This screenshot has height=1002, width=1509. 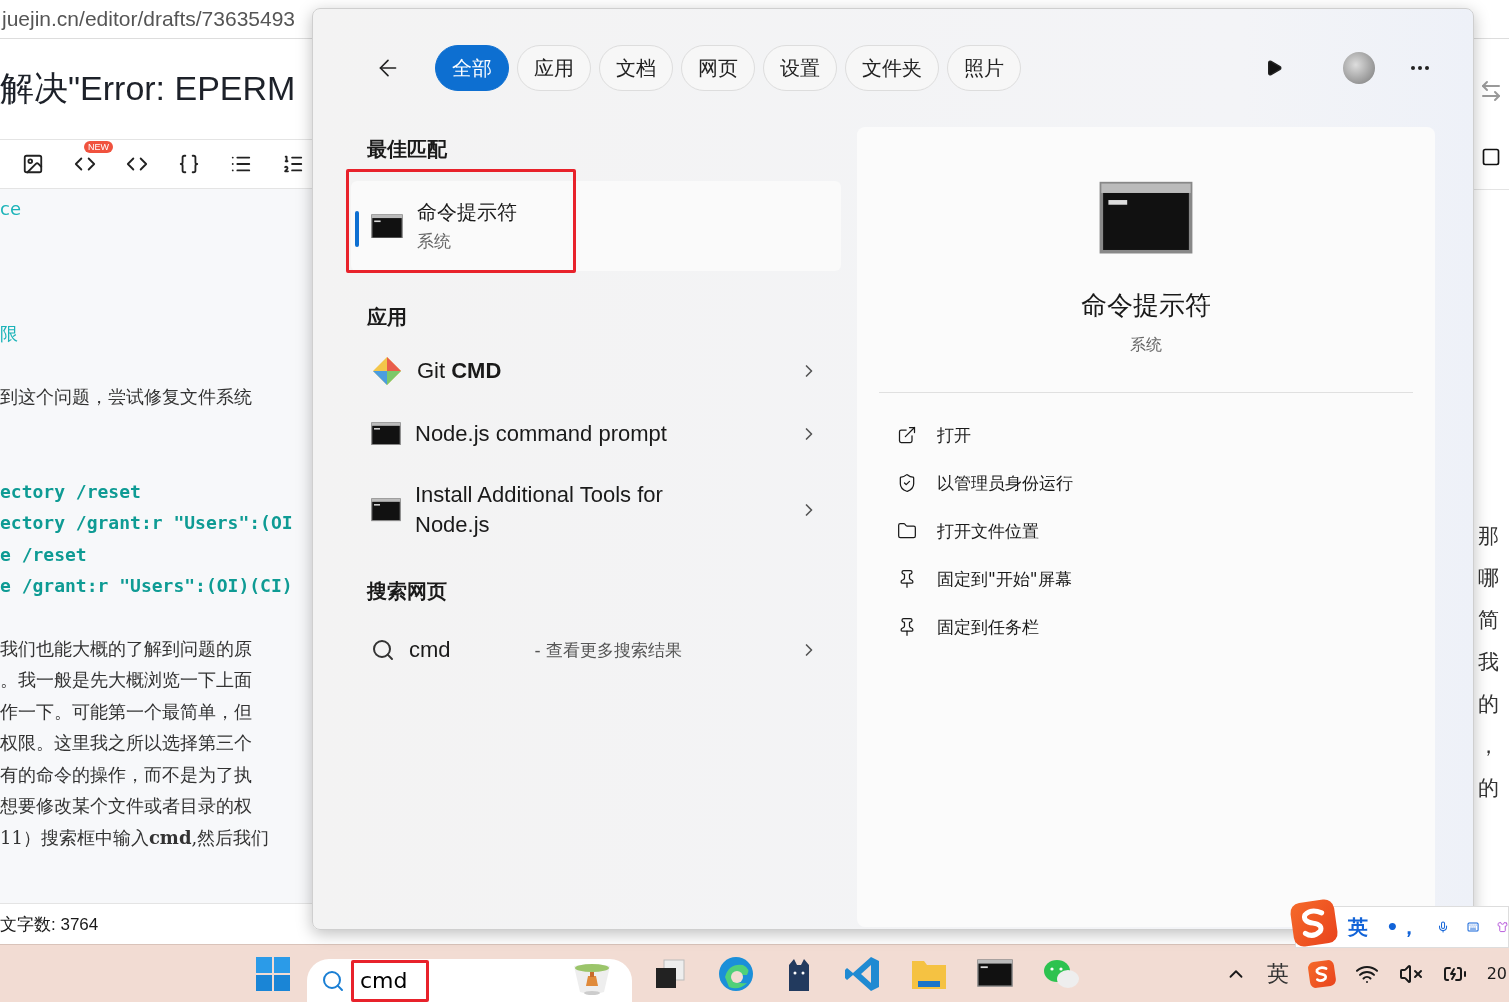 I want to click on app-type: 系统, so click(x=434, y=241).